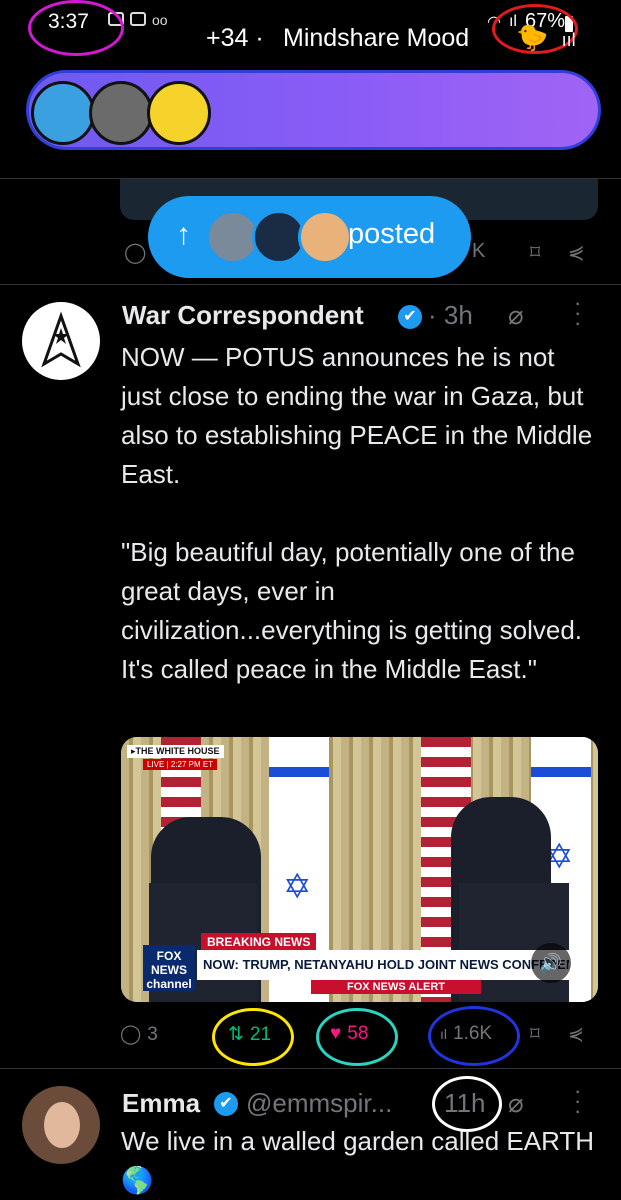 This screenshot has height=1200, width=621. I want to click on views-icon: ıl, so click(443, 1034).